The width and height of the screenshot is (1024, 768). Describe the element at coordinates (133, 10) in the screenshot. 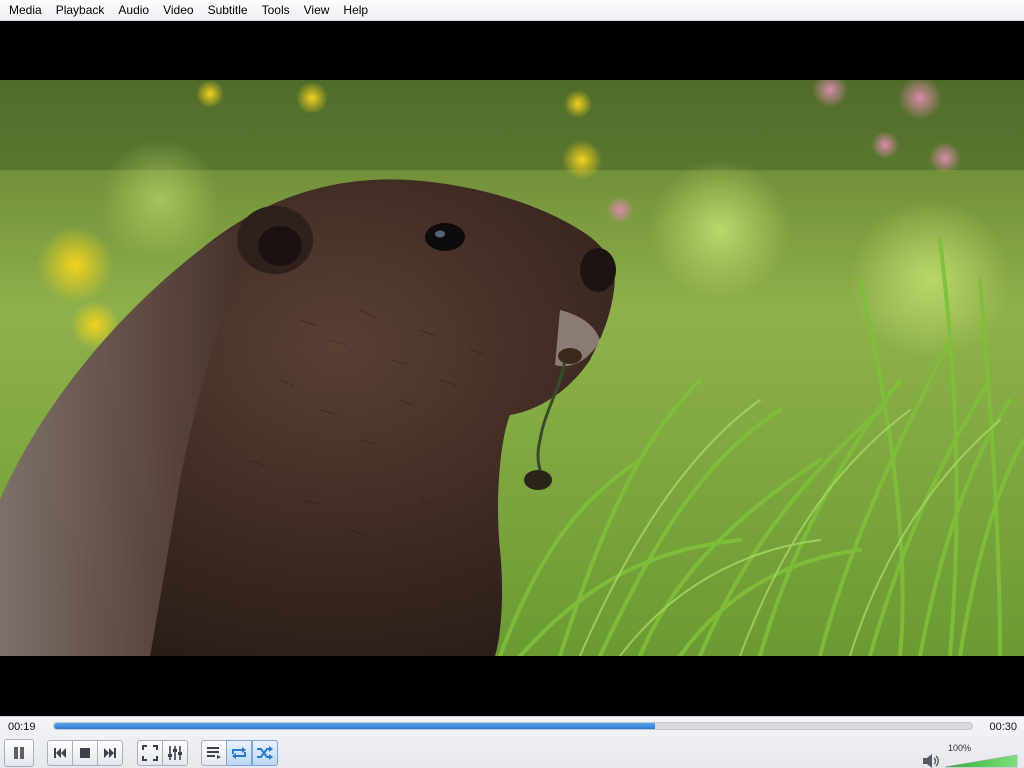

I see `menu-audio: Audio` at that location.